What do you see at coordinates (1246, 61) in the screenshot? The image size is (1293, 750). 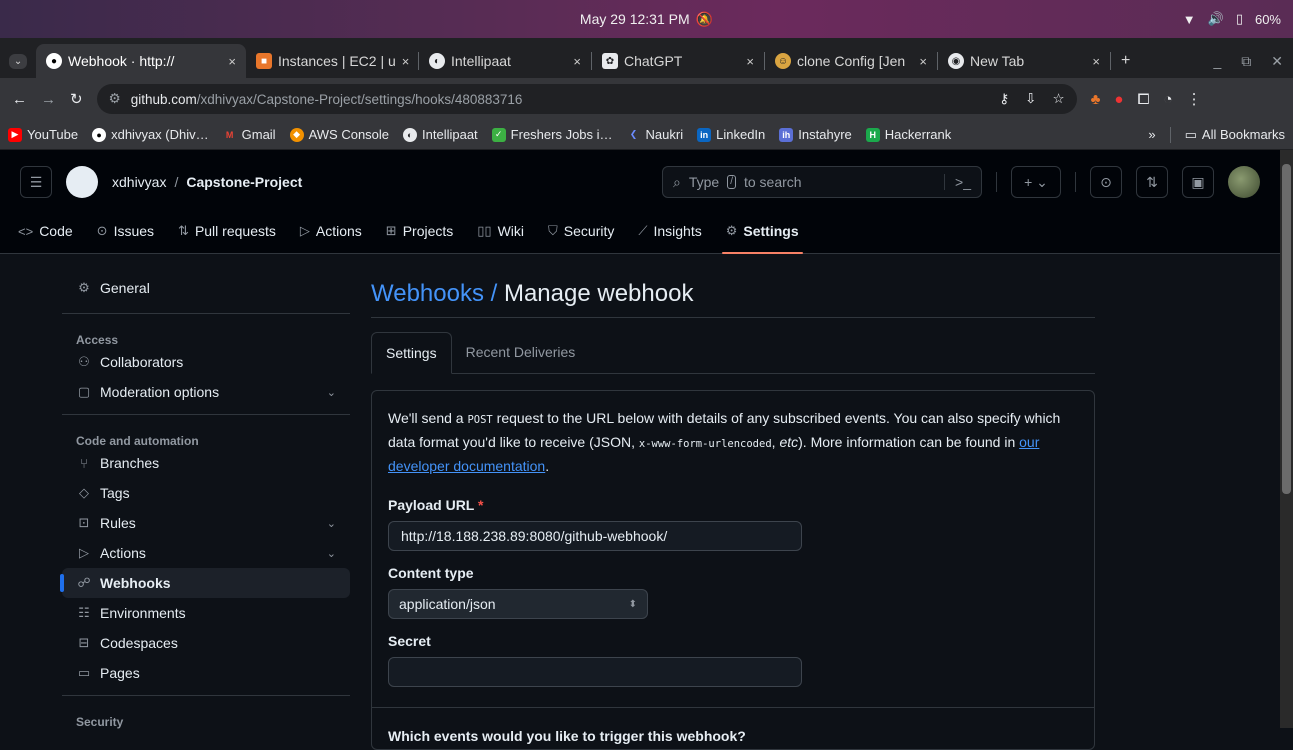 I see `restore-icon: ⧉` at bounding box center [1246, 61].